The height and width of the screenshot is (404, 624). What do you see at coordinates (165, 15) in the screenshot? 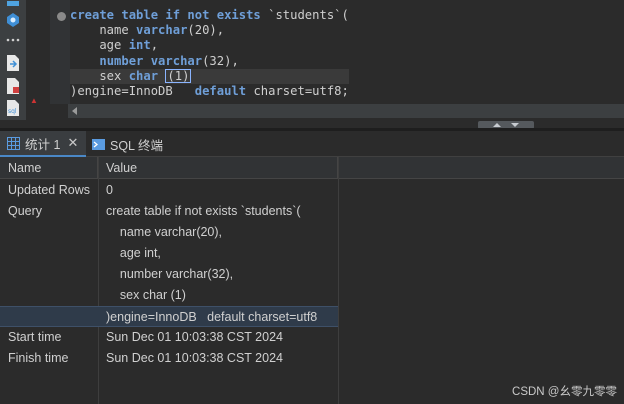
I see `code-keyword: create table if not exists` at bounding box center [165, 15].